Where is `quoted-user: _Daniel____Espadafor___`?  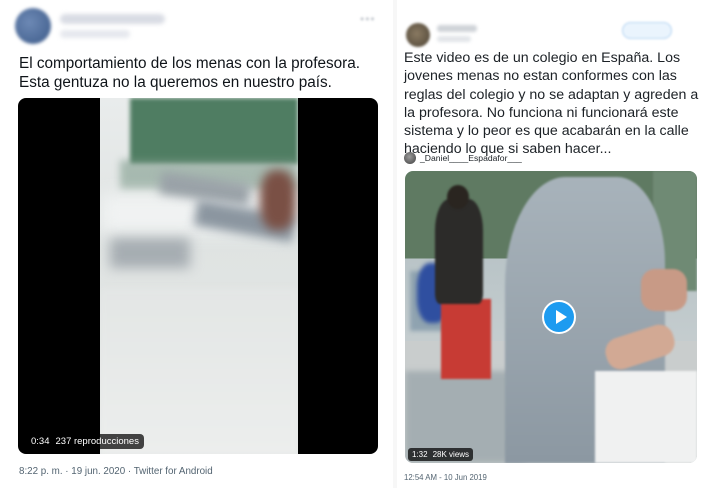 quoted-user: _Daniel____Espadafor___ is located at coordinates (463, 158).